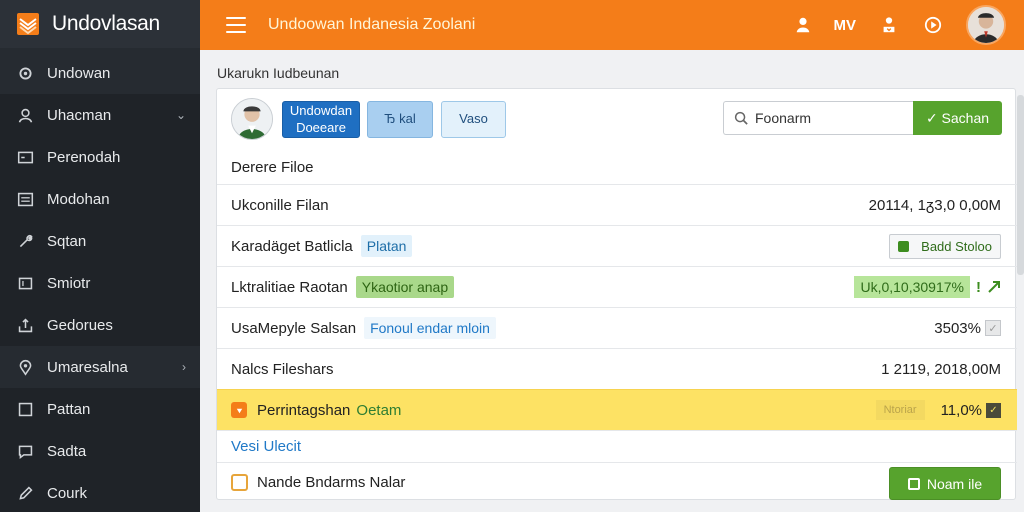 This screenshot has width=1024, height=512. What do you see at coordinates (289, 287) in the screenshot?
I see `row-label: Lktralitiae Raotan` at bounding box center [289, 287].